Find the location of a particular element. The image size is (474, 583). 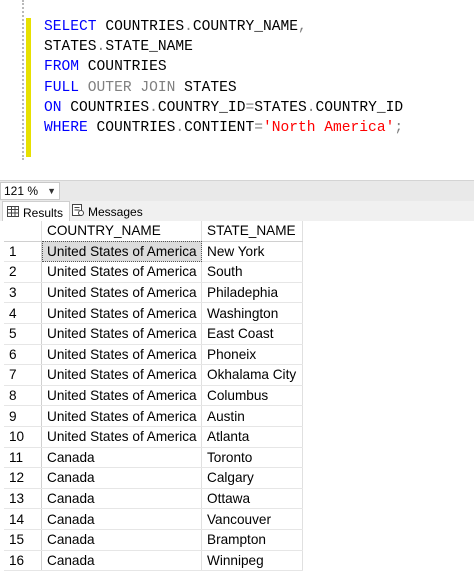

row-number: 12 is located at coordinates (23, 478).